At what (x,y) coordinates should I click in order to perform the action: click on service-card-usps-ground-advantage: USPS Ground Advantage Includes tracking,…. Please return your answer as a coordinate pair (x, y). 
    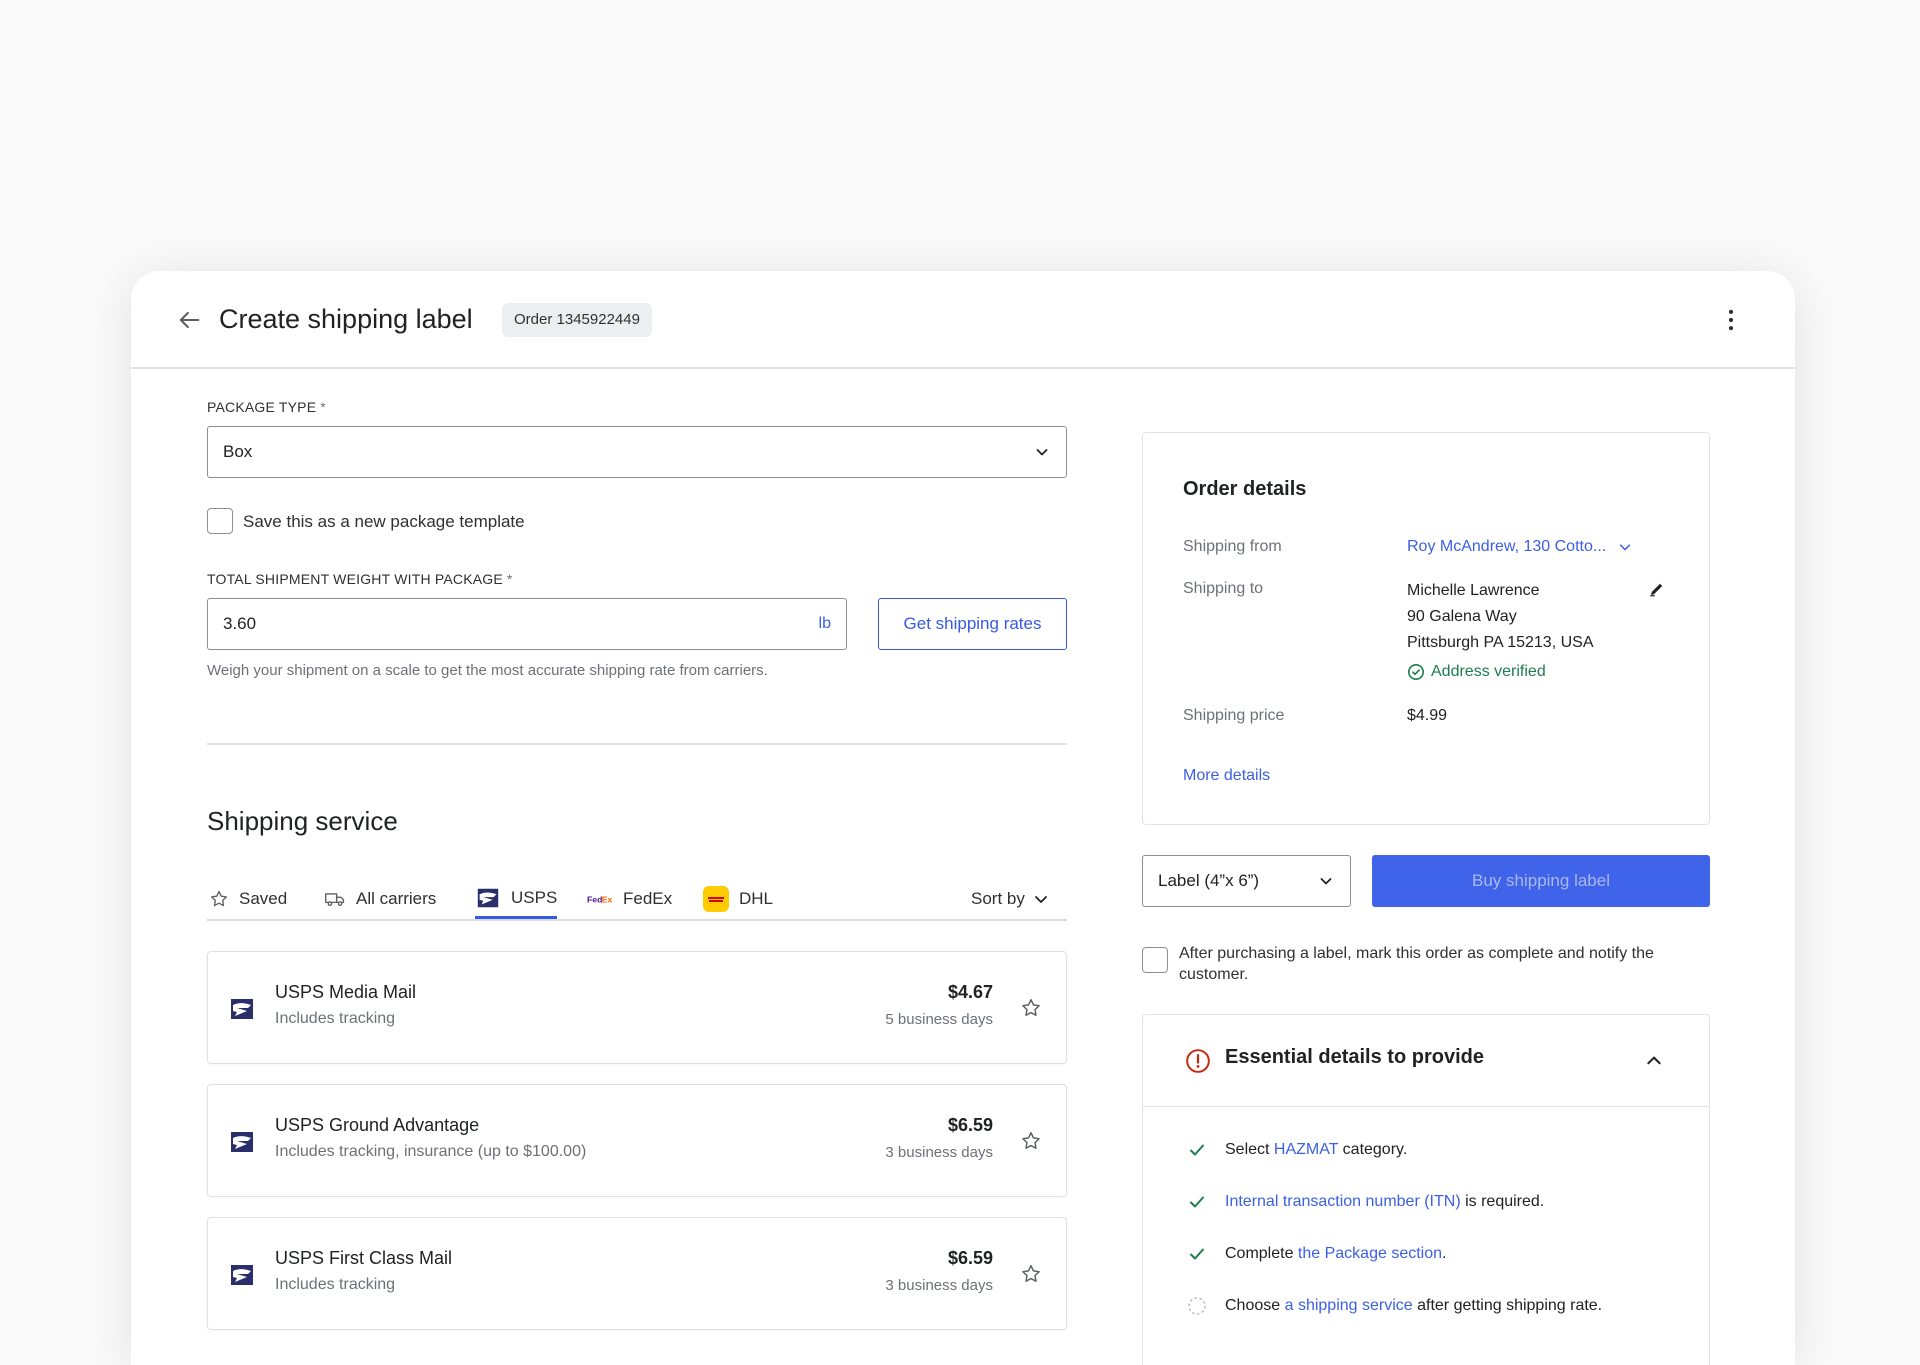
    Looking at the image, I should click on (637, 1140).